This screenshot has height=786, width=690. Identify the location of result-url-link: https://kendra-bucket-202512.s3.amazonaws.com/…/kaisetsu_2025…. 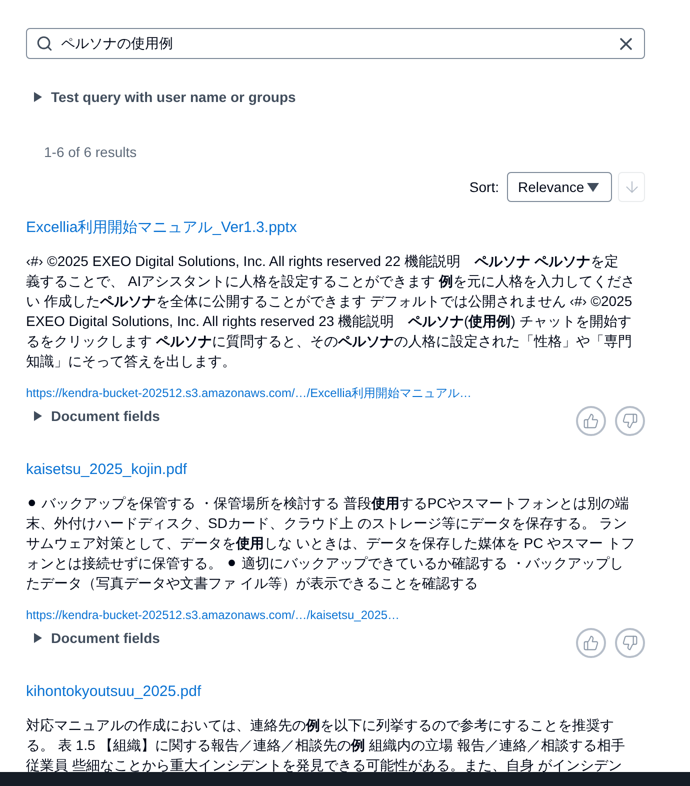
(213, 615).